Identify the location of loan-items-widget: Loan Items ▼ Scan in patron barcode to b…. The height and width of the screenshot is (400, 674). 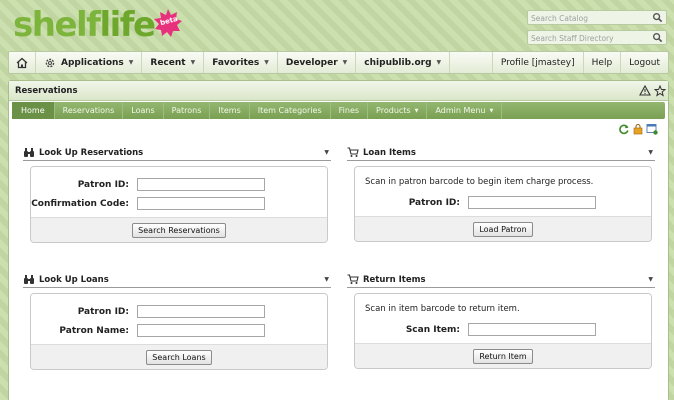
(501, 193).